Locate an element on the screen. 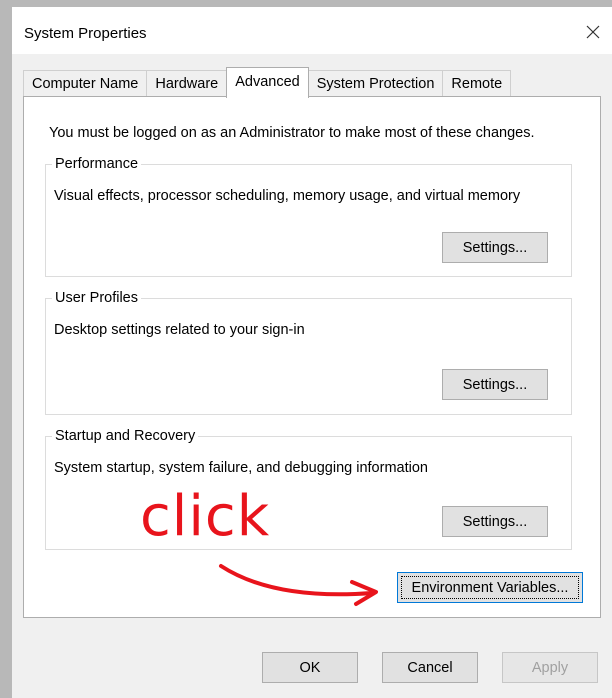  performance-label: Performance is located at coordinates (97, 164).